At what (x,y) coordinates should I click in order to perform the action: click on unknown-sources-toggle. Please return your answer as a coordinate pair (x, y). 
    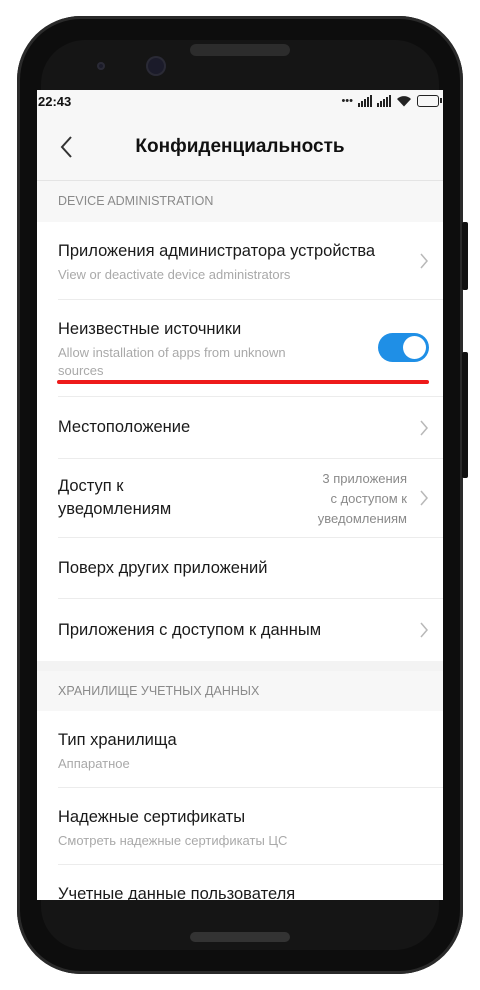
    Looking at the image, I should click on (403, 347).